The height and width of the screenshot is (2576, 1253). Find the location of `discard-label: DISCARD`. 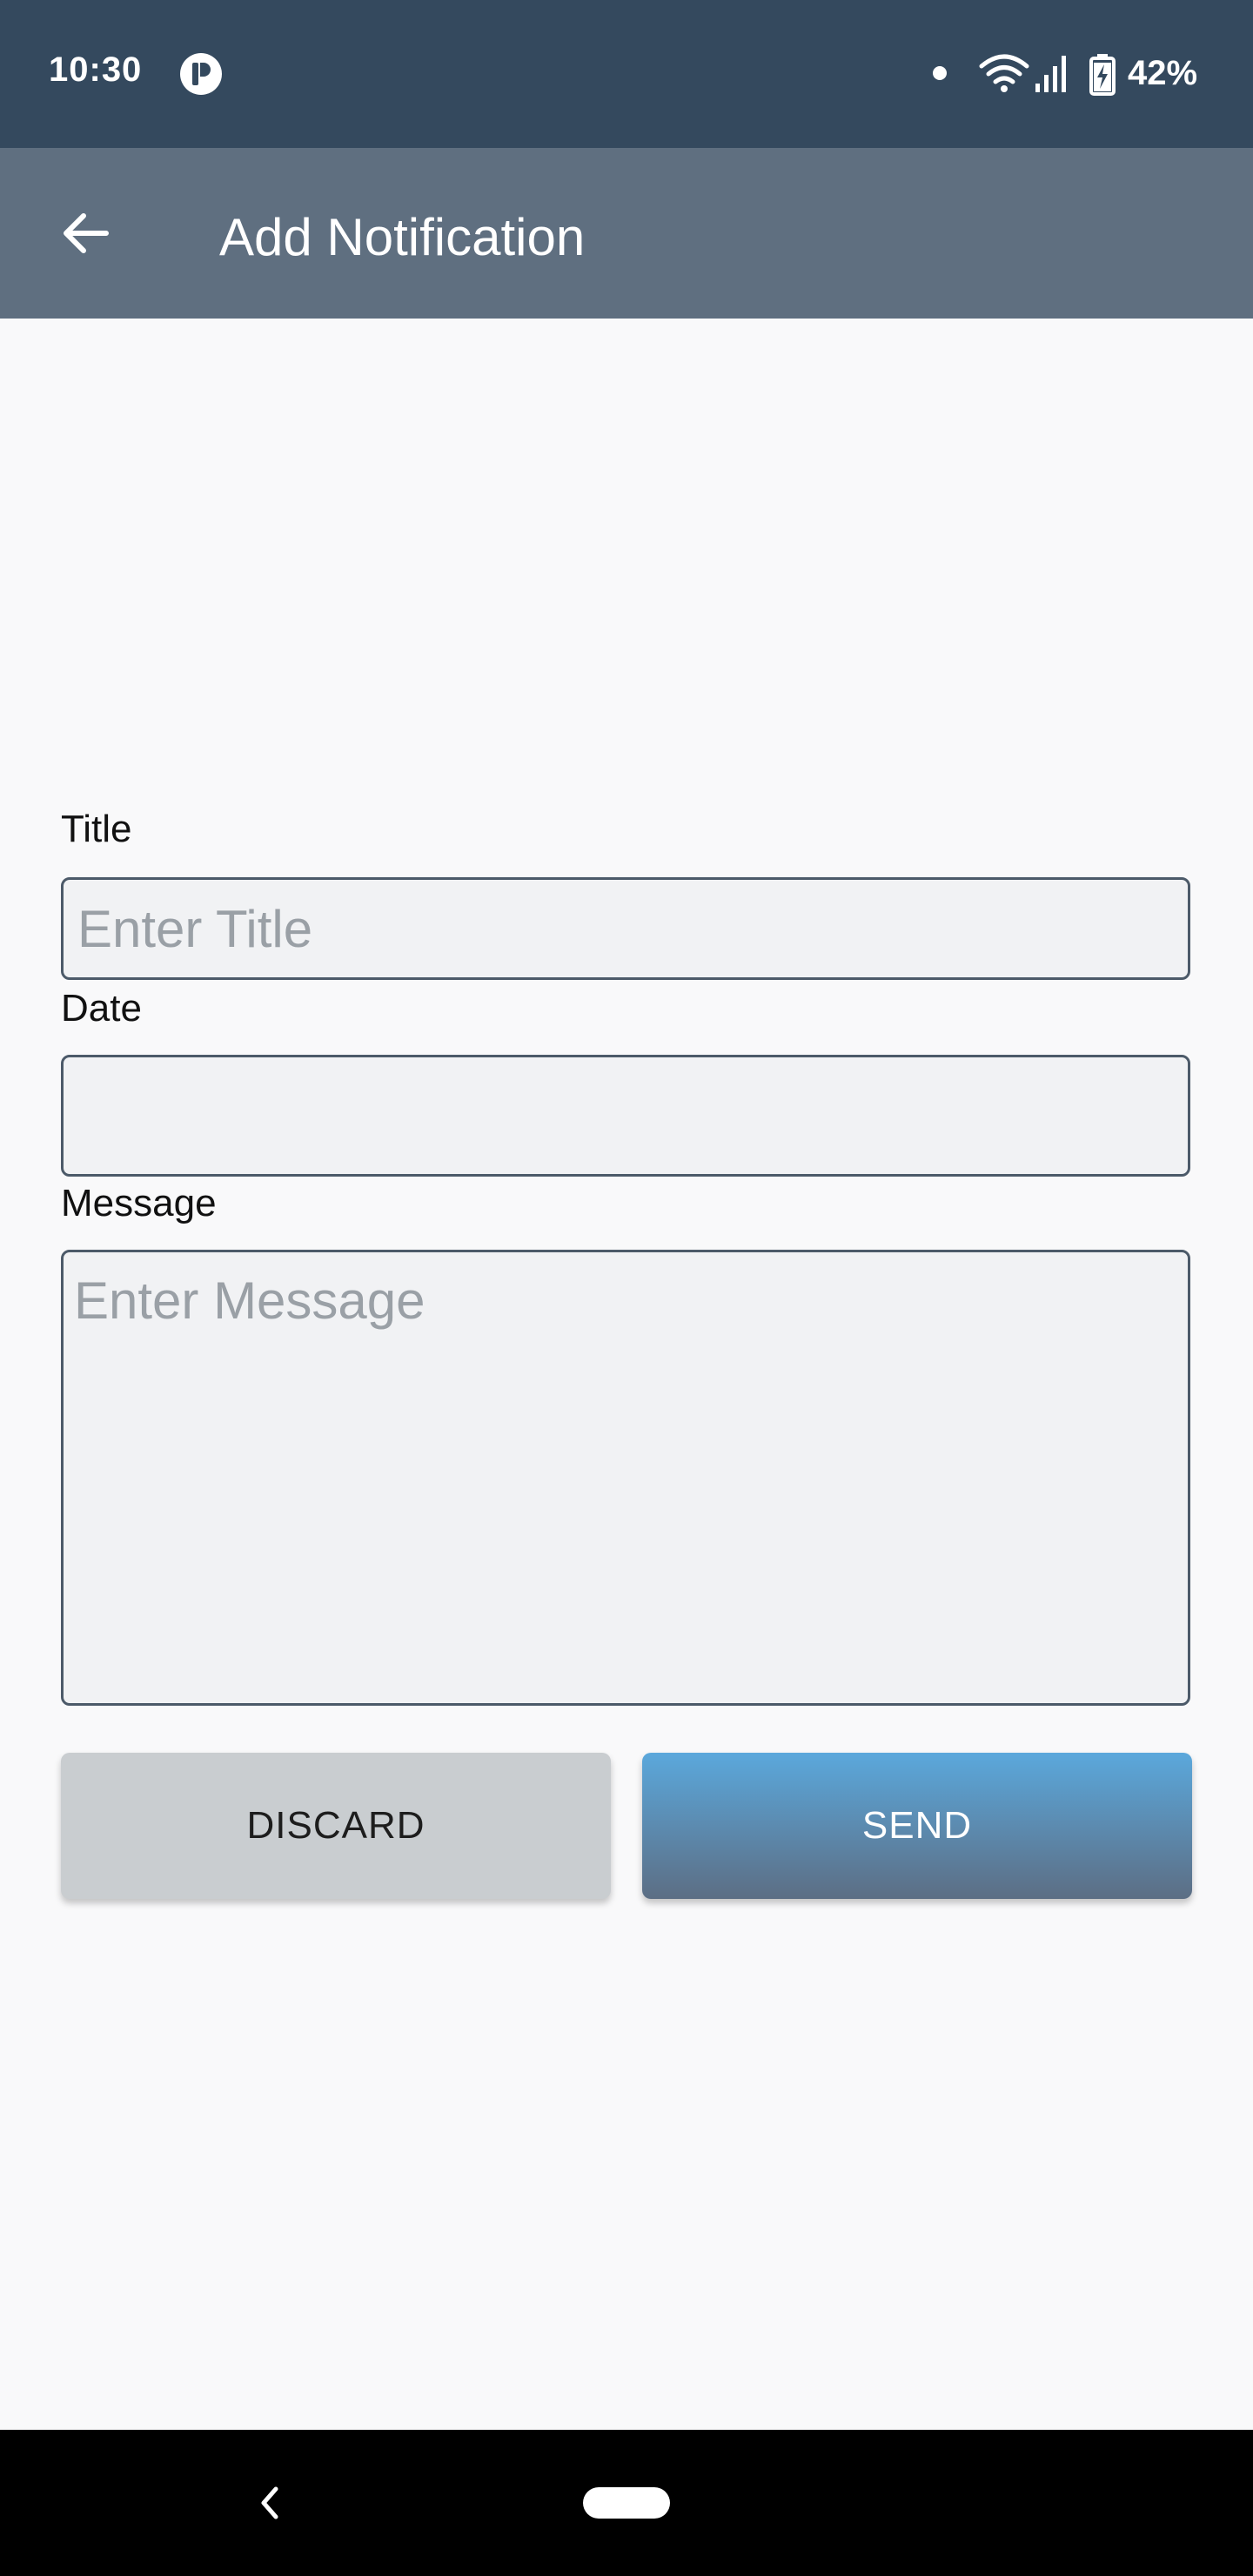

discard-label: DISCARD is located at coordinates (335, 1825).